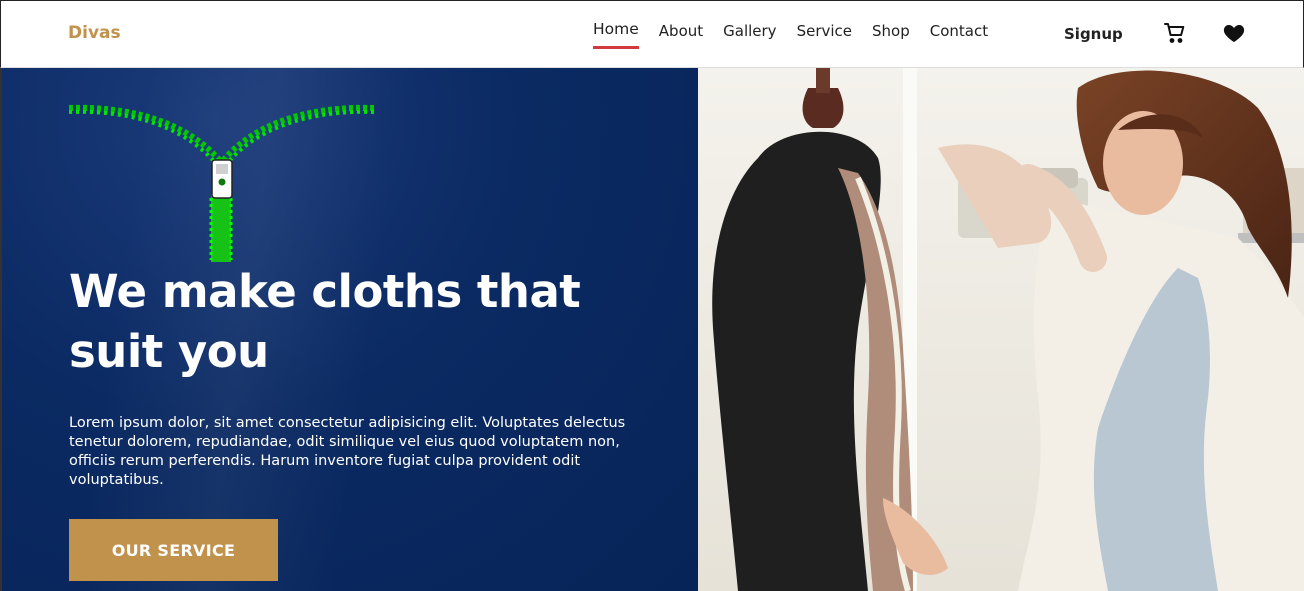 This screenshot has height=591, width=1304. What do you see at coordinates (749, 35) in the screenshot?
I see `nav-link-gallery: Gallery` at bounding box center [749, 35].